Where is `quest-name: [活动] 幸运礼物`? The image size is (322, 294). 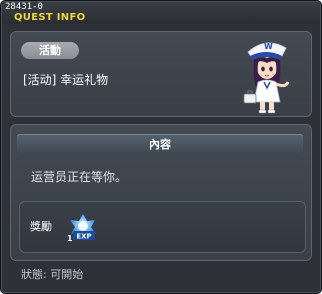 quest-name: [活动] 幸运礼物 is located at coordinates (66, 80).